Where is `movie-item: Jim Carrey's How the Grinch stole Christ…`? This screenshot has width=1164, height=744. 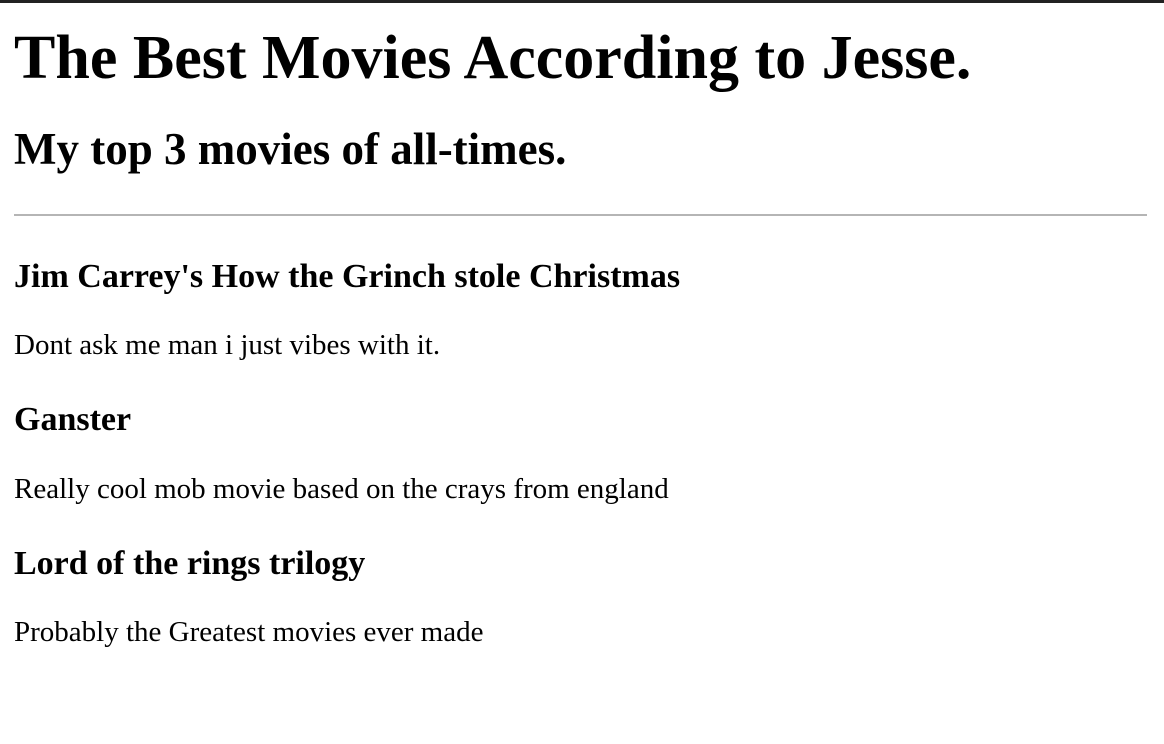 movie-item: Jim Carrey's How the Grinch stole Christ… is located at coordinates (582, 309).